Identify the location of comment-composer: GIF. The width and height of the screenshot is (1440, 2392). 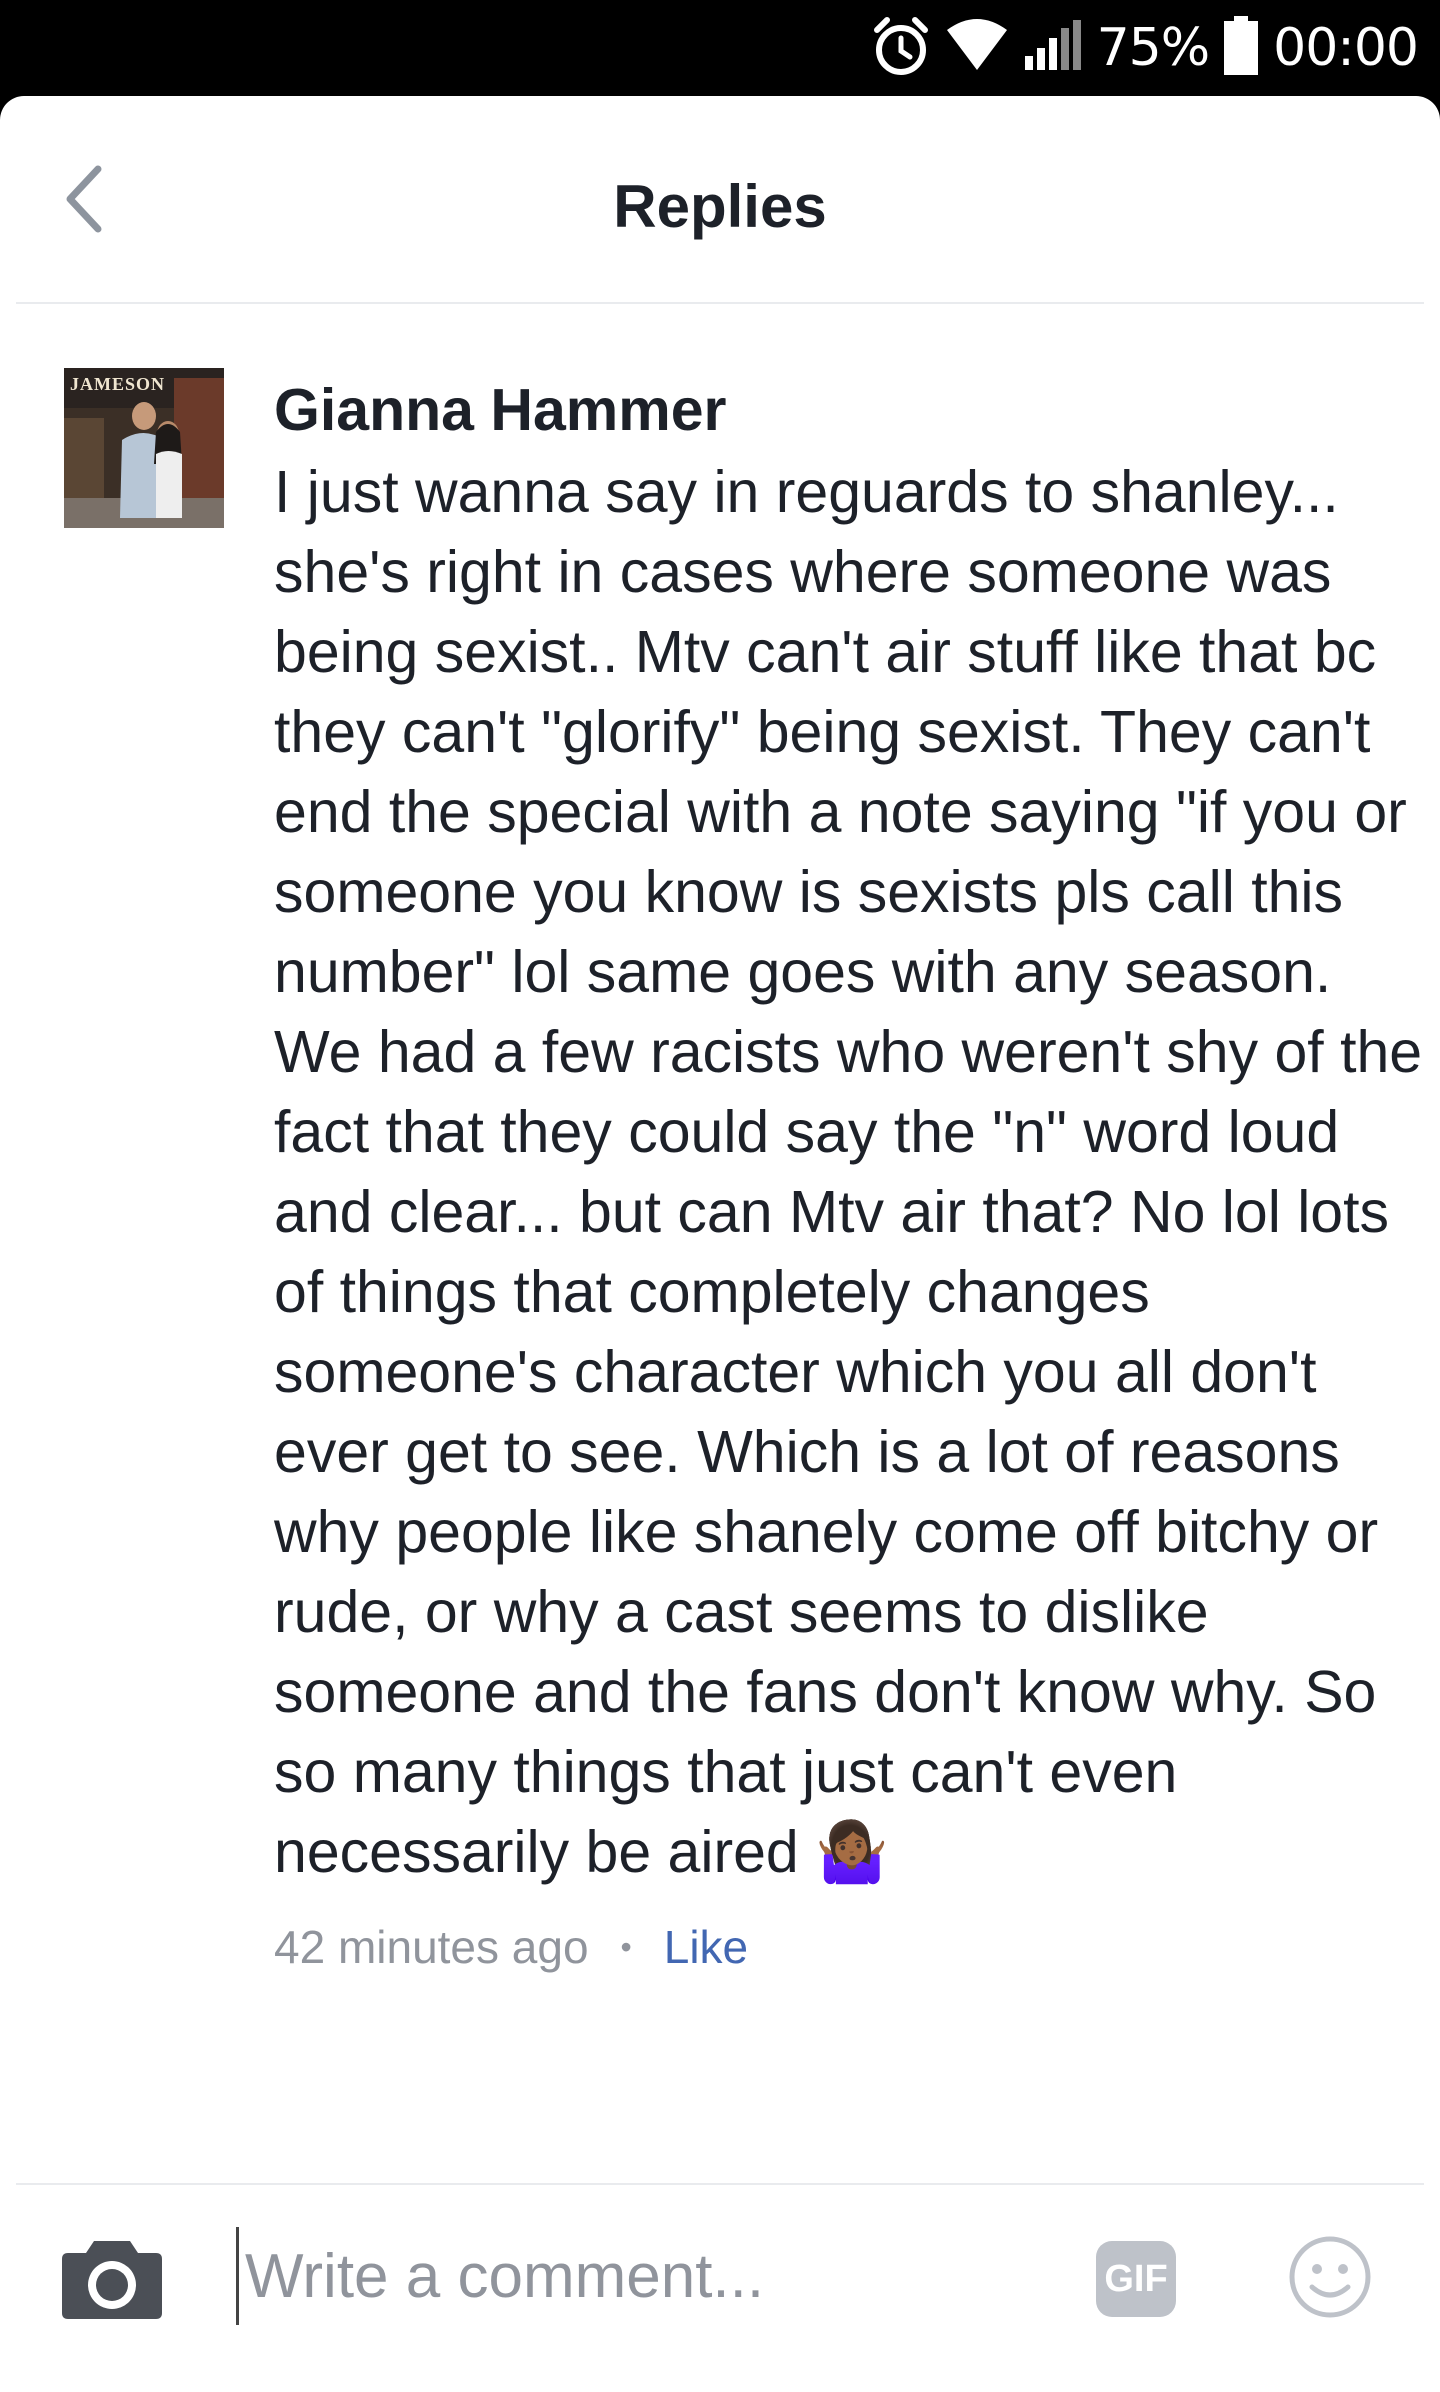
(720, 2287).